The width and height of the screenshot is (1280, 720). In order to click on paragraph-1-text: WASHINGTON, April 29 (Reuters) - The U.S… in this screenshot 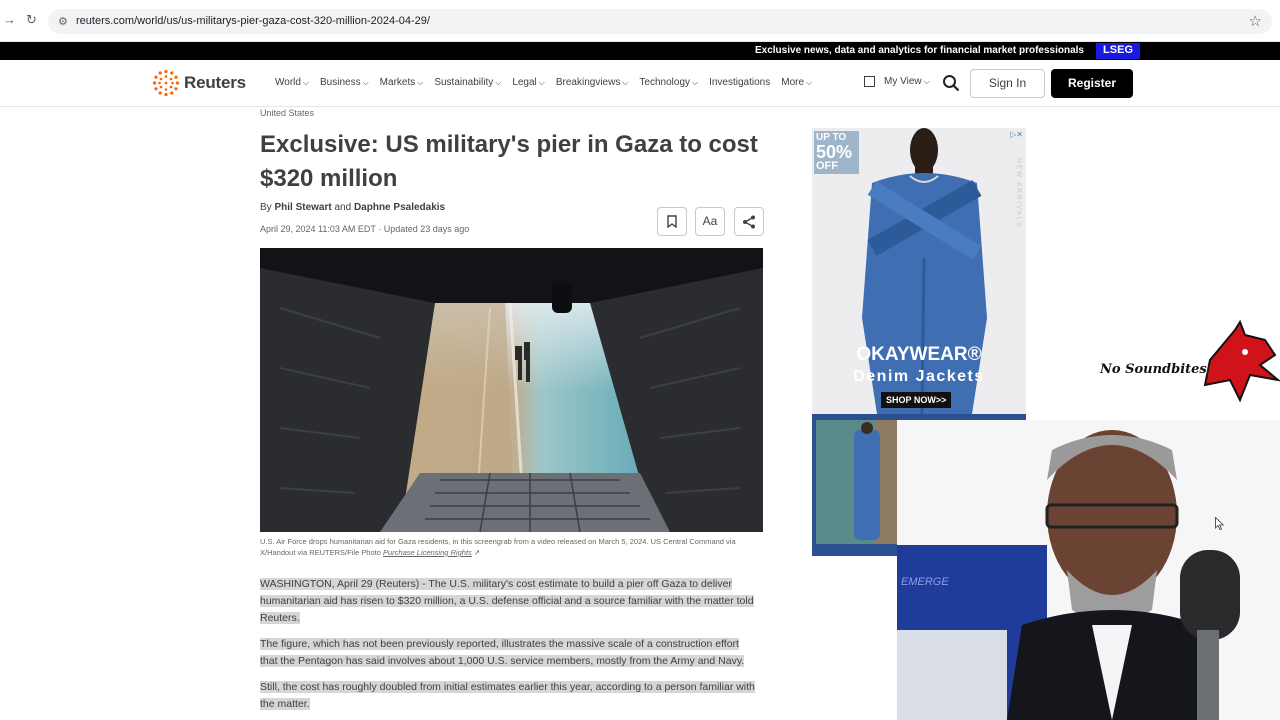, I will do `click(507, 601)`.